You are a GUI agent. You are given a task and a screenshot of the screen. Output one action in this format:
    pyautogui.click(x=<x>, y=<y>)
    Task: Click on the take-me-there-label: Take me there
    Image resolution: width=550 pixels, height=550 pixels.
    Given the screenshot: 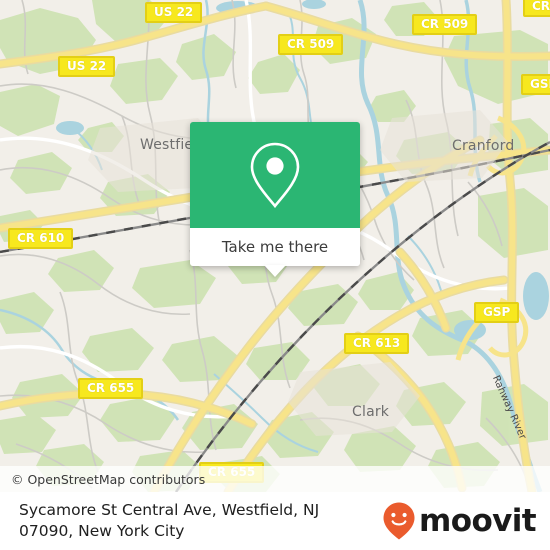 What is the action you would take?
    pyautogui.click(x=275, y=247)
    